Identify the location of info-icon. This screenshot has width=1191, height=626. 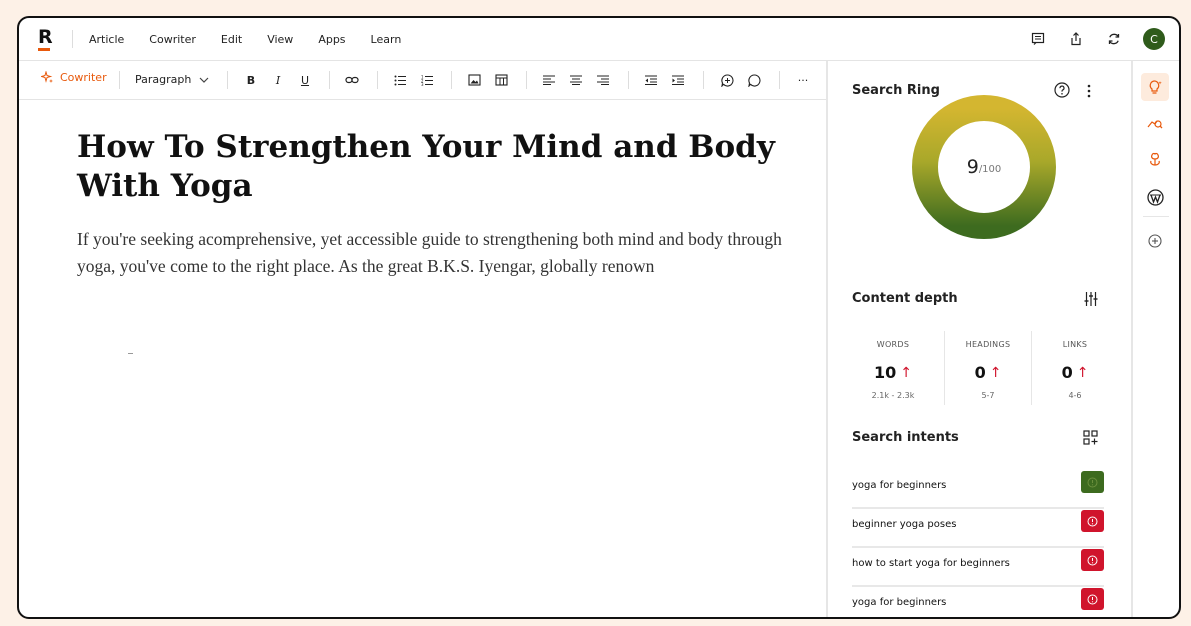
(1092, 482).